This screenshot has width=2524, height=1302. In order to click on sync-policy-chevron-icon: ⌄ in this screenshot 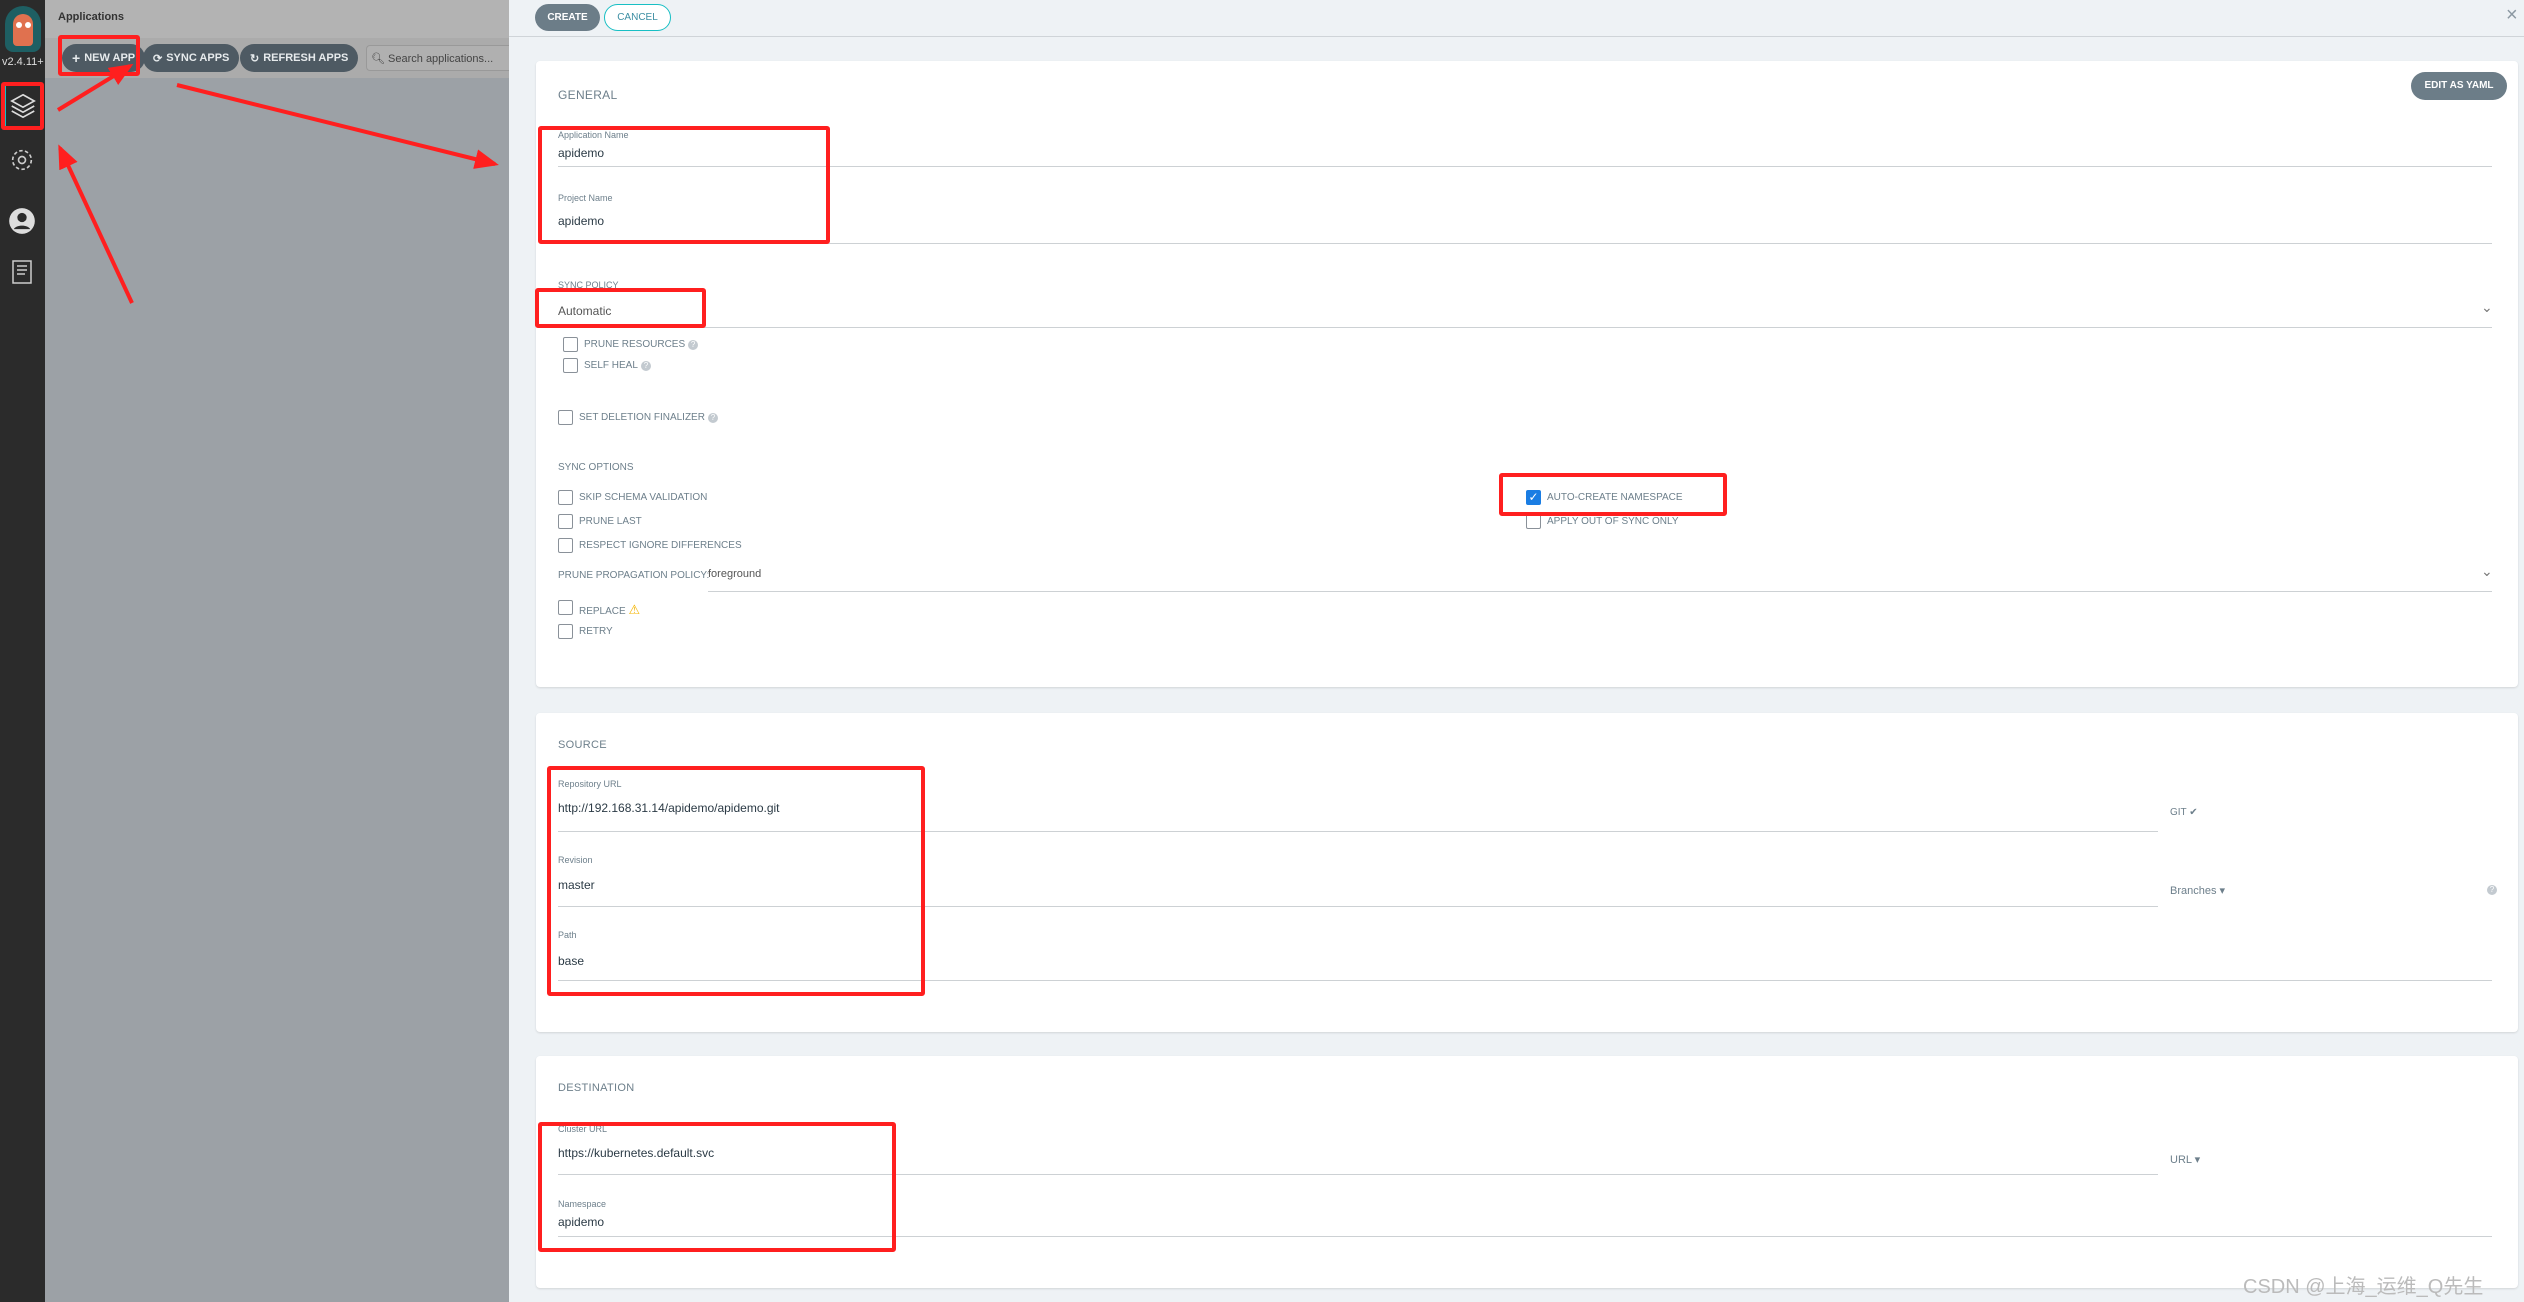, I will do `click(2487, 307)`.